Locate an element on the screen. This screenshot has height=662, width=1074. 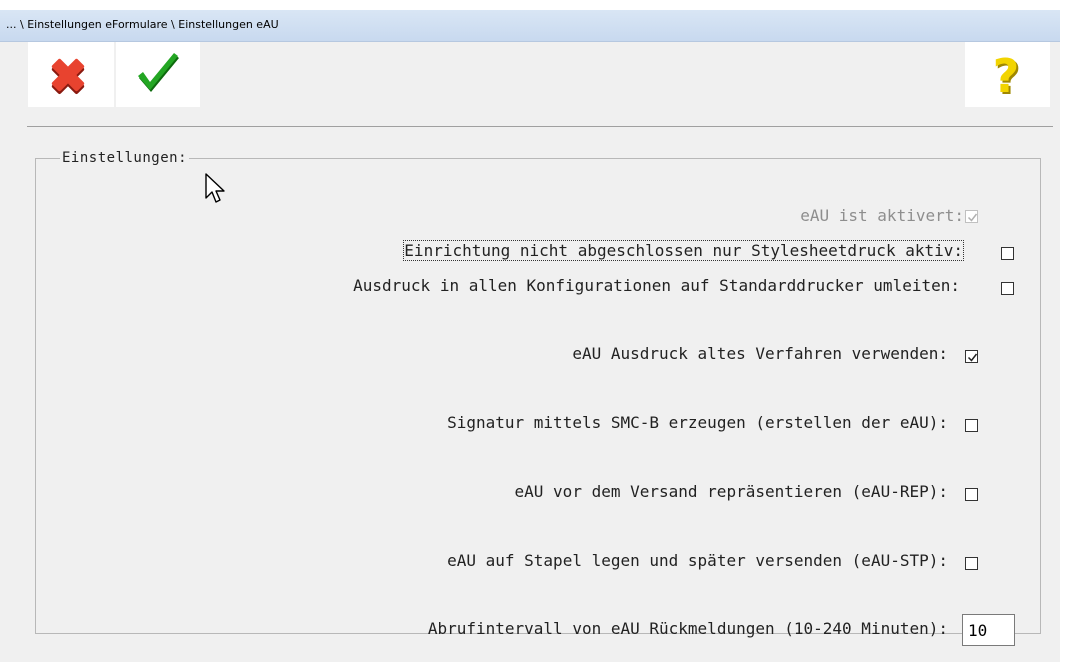
confirm-button is located at coordinates (158, 74).